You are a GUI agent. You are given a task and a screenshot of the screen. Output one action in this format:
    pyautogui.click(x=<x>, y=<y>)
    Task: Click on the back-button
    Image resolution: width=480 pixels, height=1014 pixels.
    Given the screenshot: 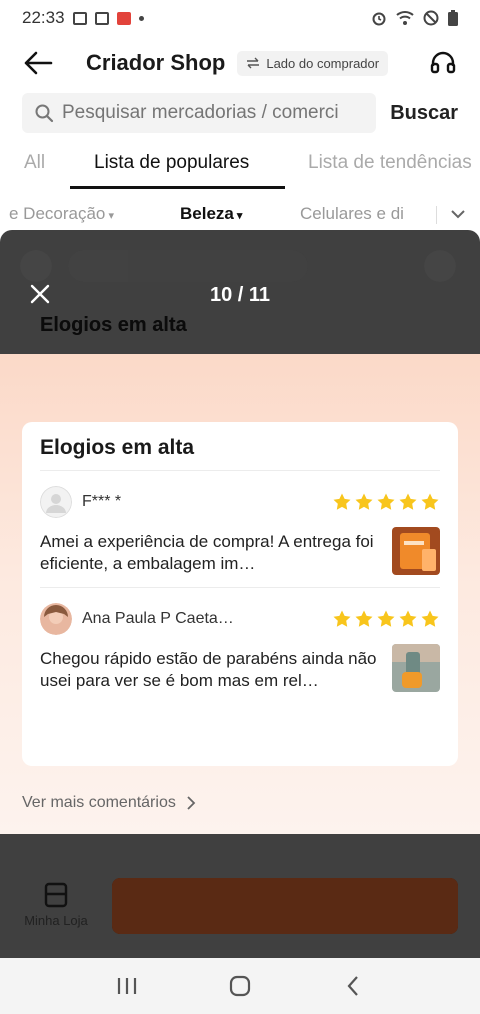 What is the action you would take?
    pyautogui.click(x=38, y=63)
    